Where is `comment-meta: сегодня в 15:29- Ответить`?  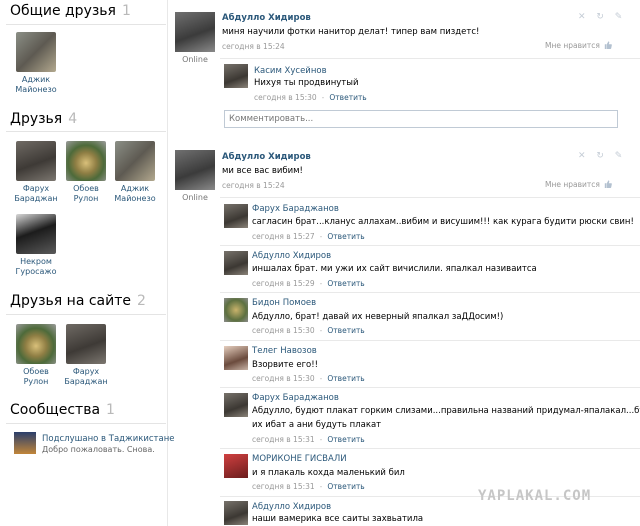 comment-meta: сегодня в 15:29- Ответить is located at coordinates (308, 283).